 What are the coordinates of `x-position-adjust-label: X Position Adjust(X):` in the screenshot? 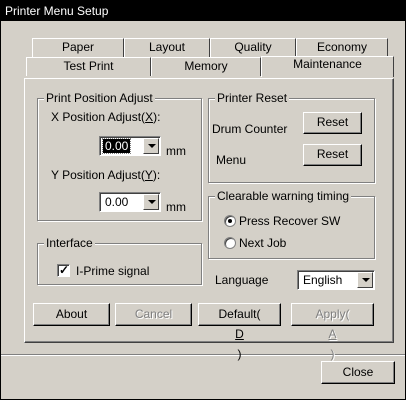 It's located at (105, 117).